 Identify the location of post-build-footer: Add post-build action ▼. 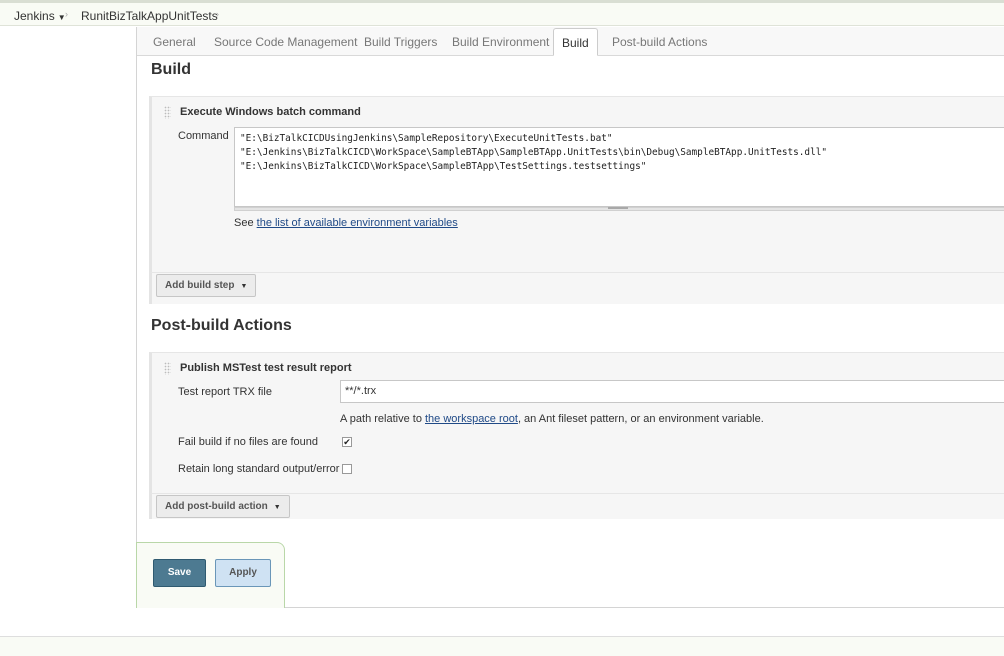
(576, 506).